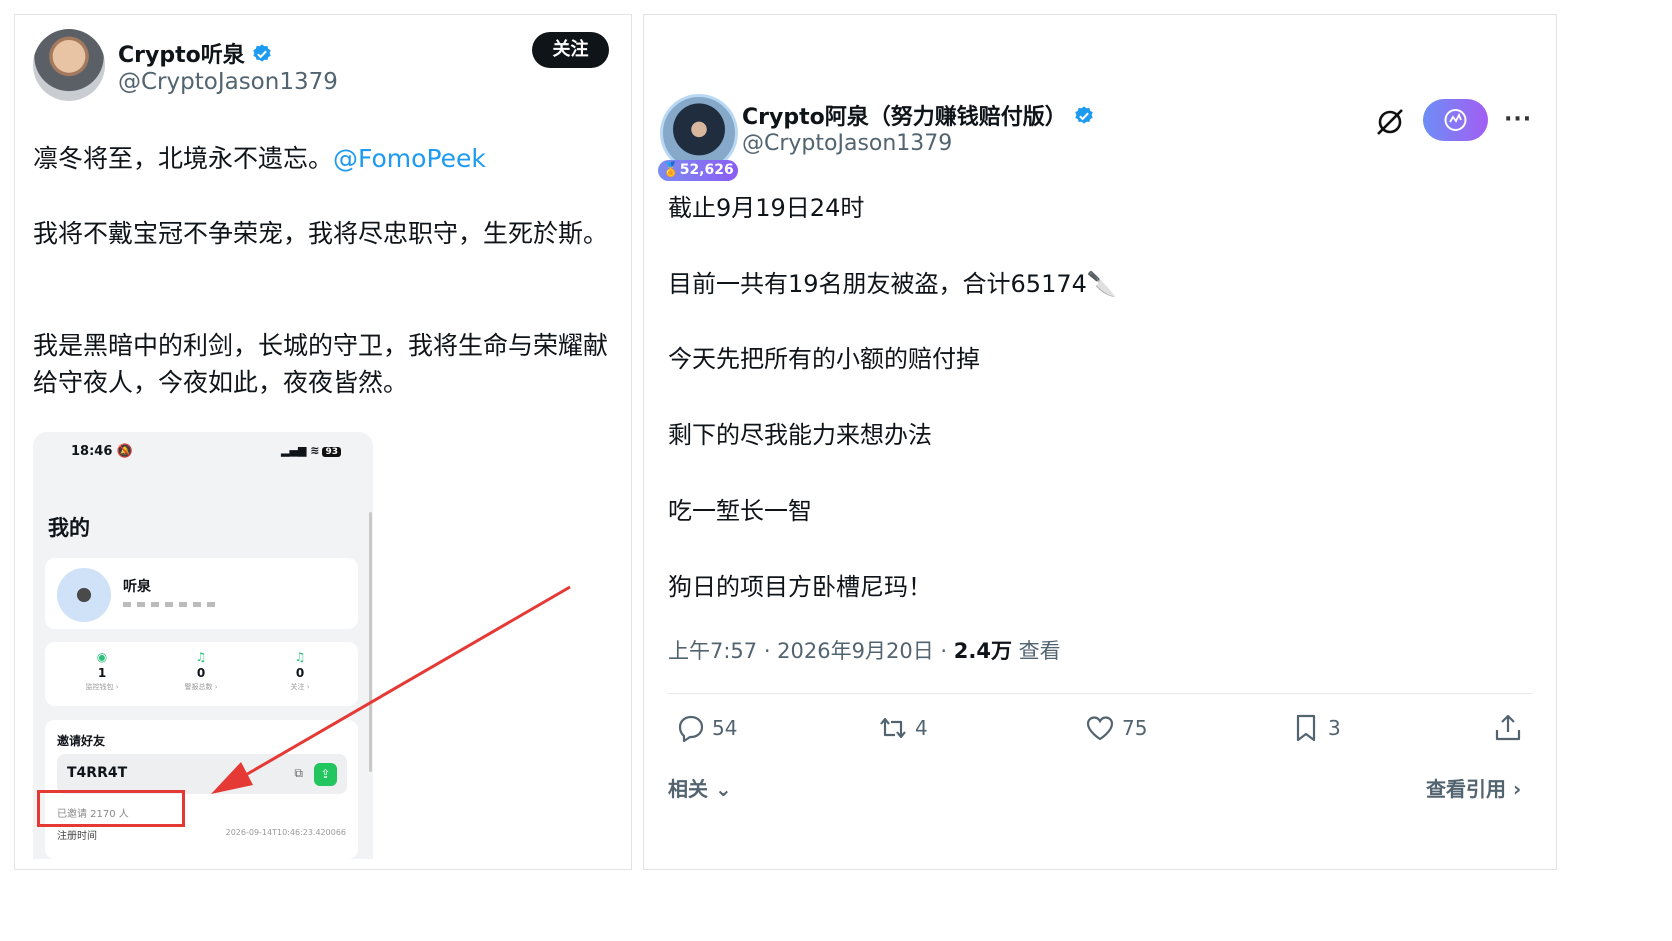 The image size is (1672, 941). I want to click on display-name: Crypto听泉, so click(195, 53).